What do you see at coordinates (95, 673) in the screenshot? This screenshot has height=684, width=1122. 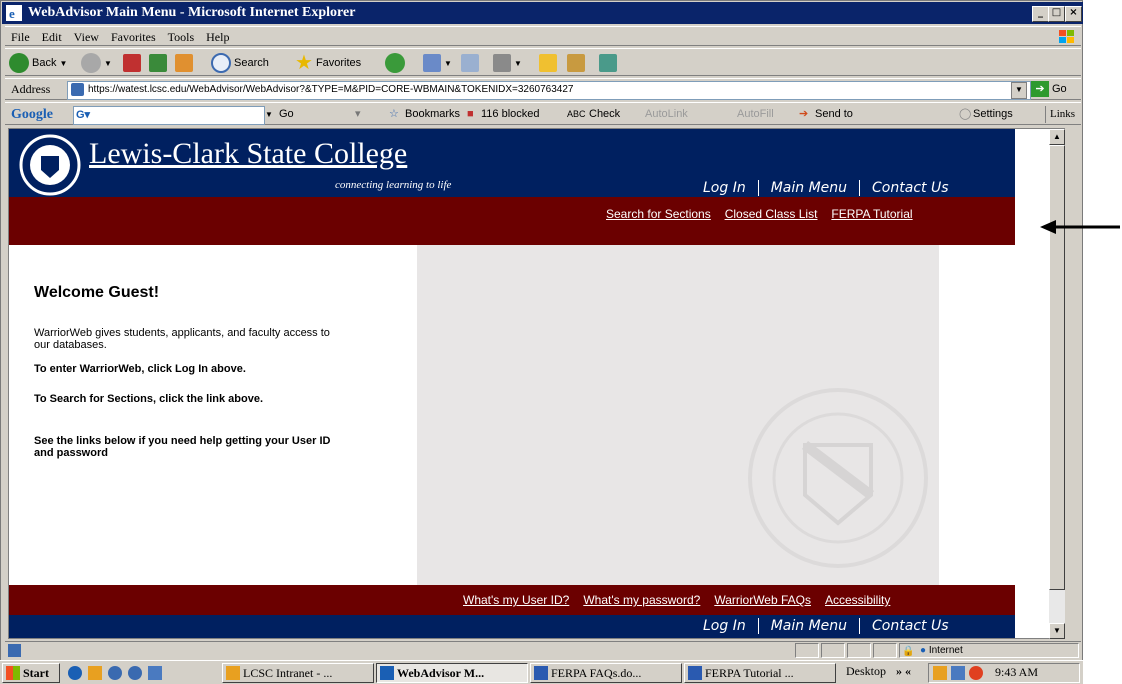 I see `quicklaunch-outlook-icon` at bounding box center [95, 673].